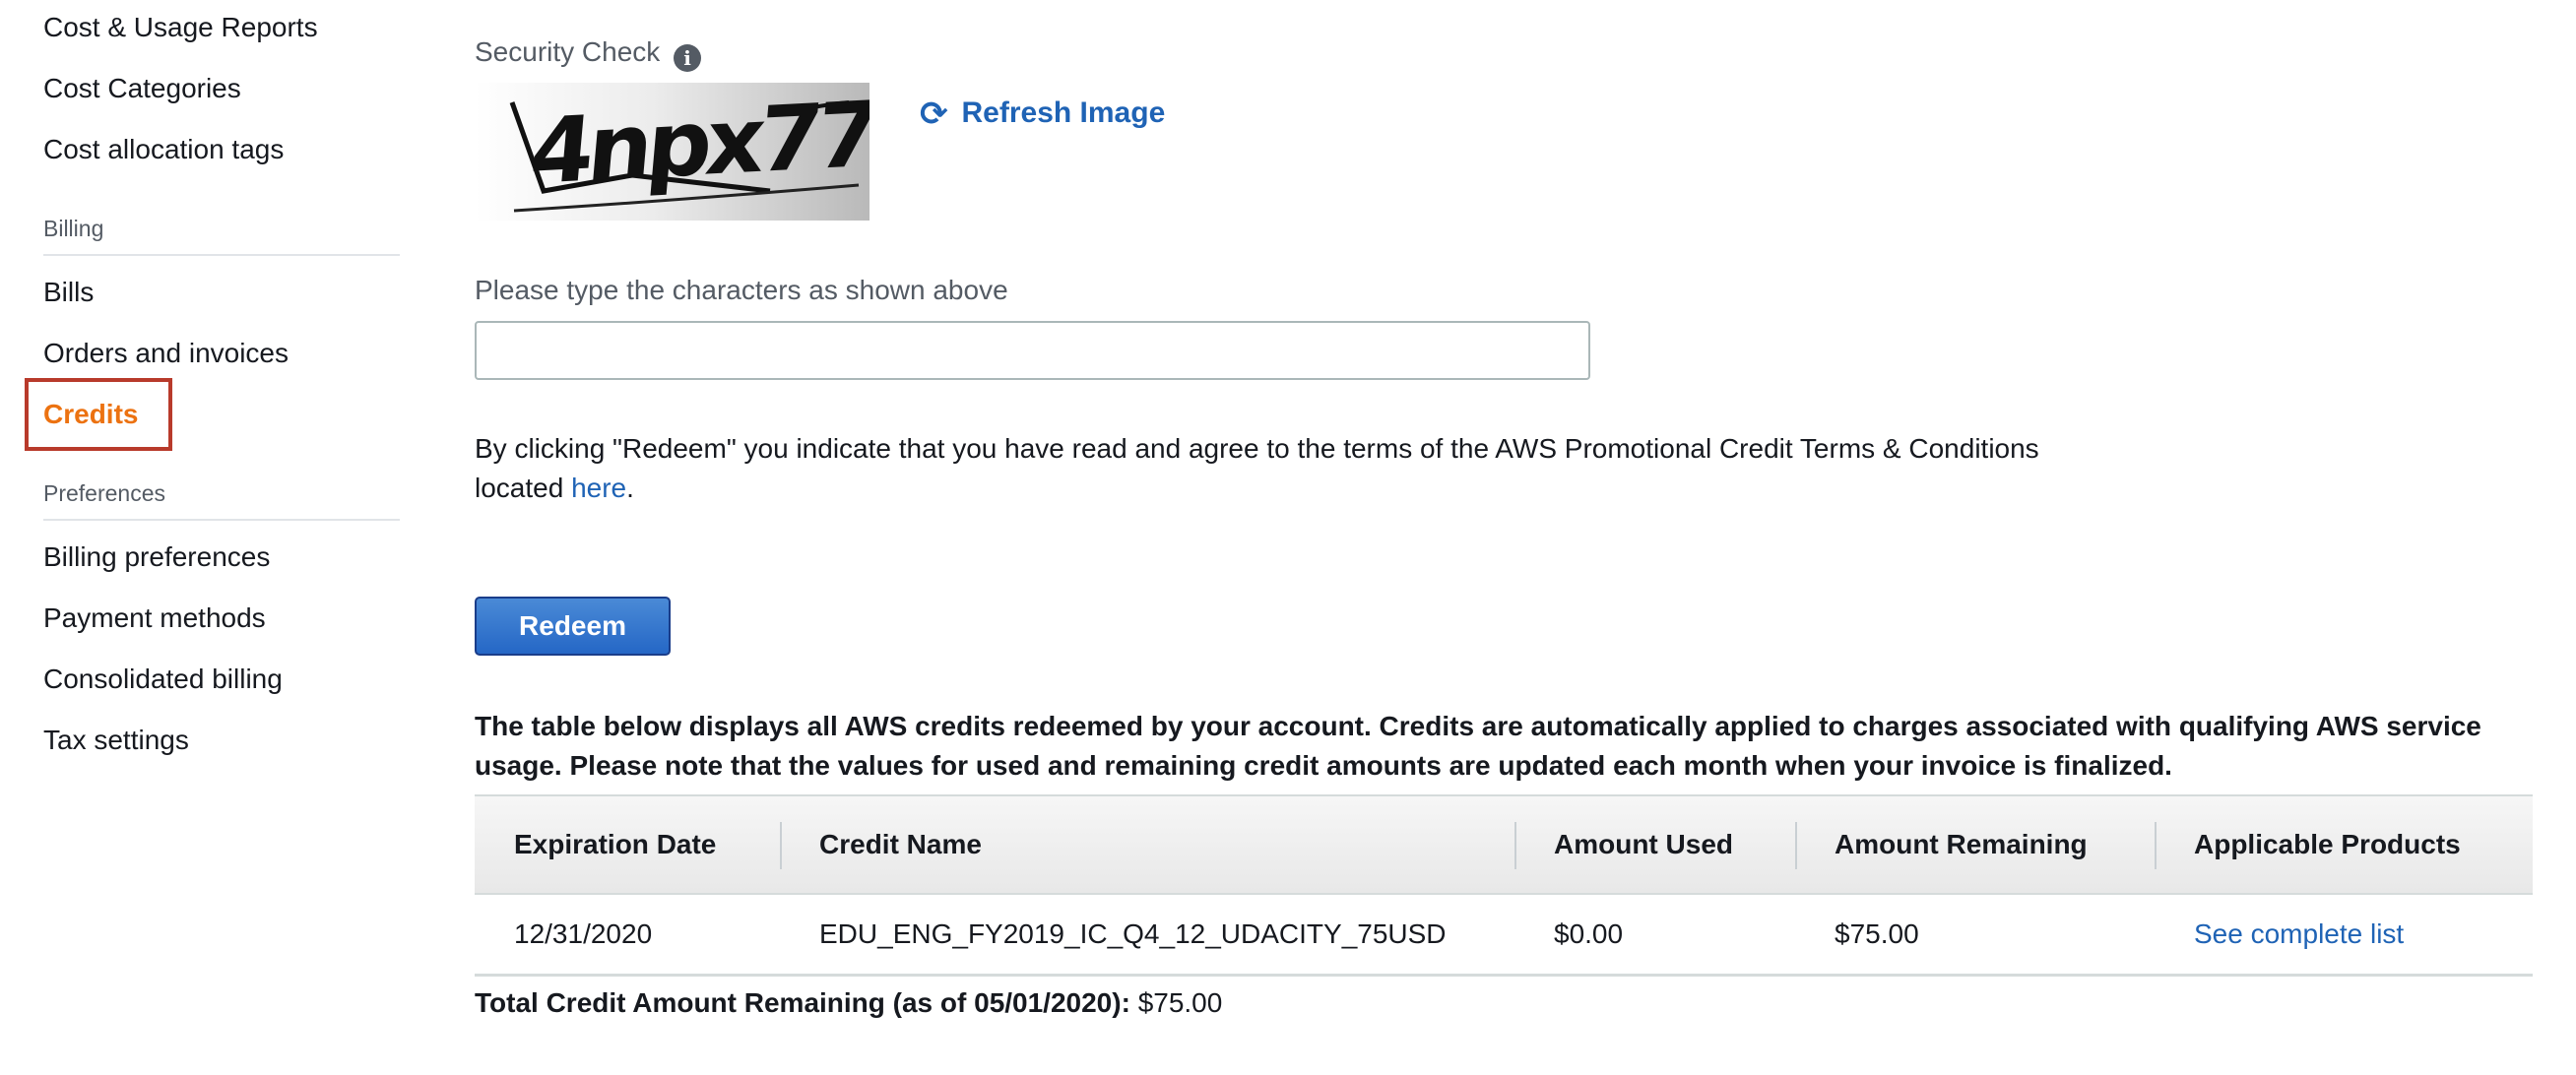  Describe the element at coordinates (180, 28) in the screenshot. I see `sidebar-item-cost-usage-reports: Cost & Usage Reports` at that location.